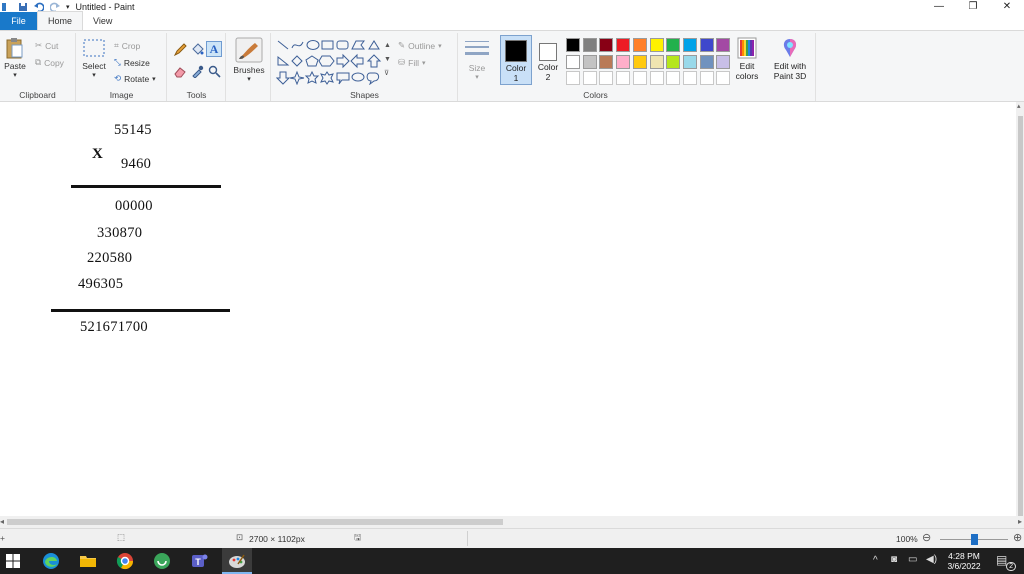  What do you see at coordinates (2, 538) in the screenshot?
I see `cursor-position-icon: +` at bounding box center [2, 538].